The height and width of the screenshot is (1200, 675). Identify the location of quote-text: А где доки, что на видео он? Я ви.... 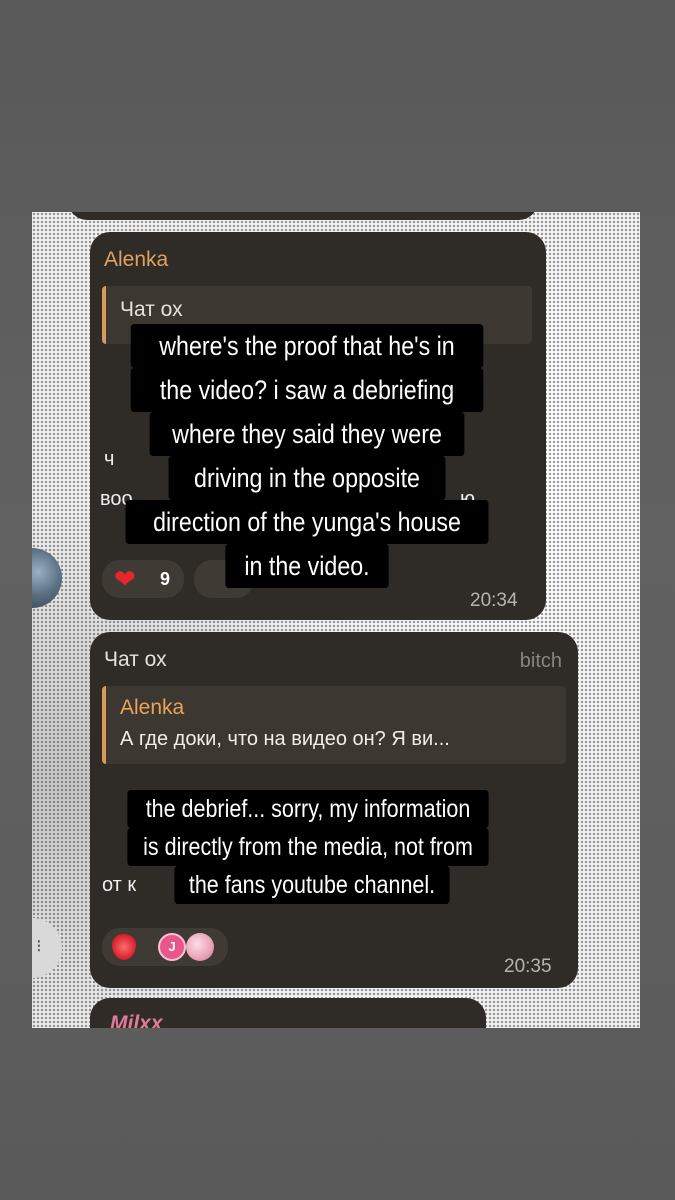
(285, 739).